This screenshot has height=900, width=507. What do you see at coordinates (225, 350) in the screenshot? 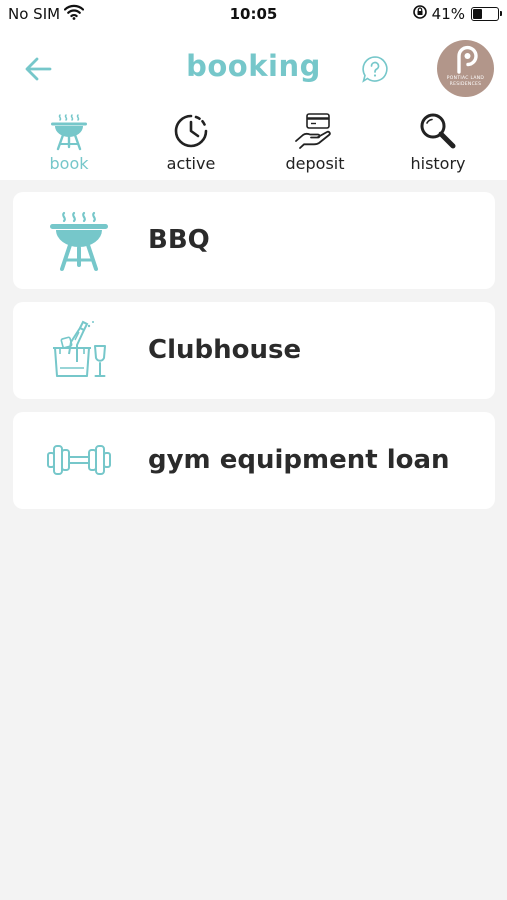
I see `facility-label: Clubhouse` at bounding box center [225, 350].